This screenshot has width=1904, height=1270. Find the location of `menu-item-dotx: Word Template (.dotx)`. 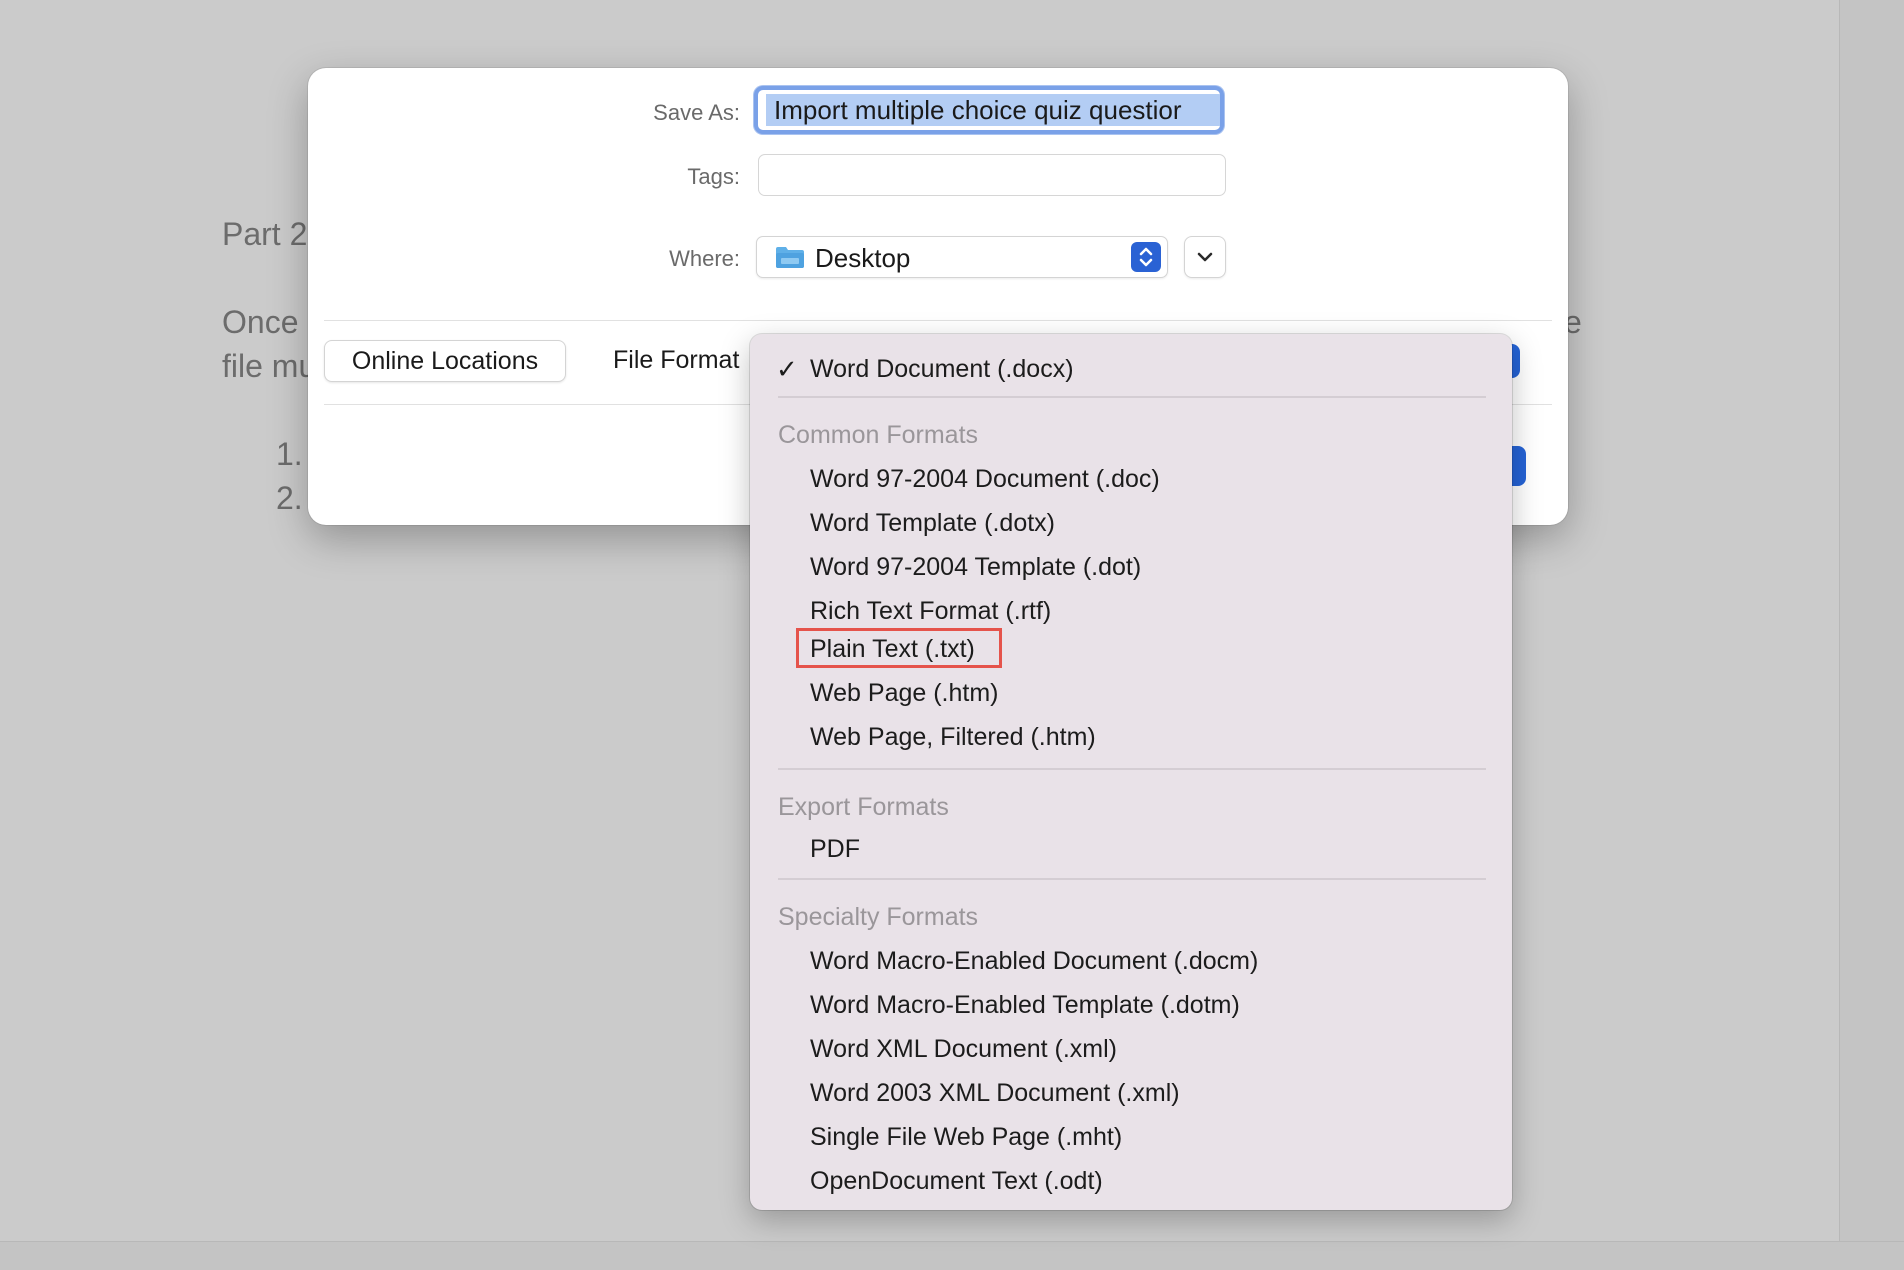

menu-item-dotx: Word Template (.dotx) is located at coordinates (932, 523).